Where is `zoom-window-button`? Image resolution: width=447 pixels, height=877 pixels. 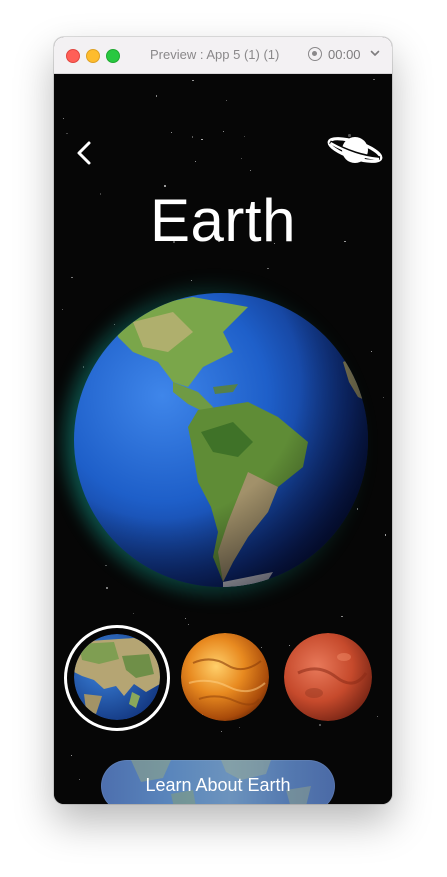
zoom-window-button is located at coordinates (113, 56).